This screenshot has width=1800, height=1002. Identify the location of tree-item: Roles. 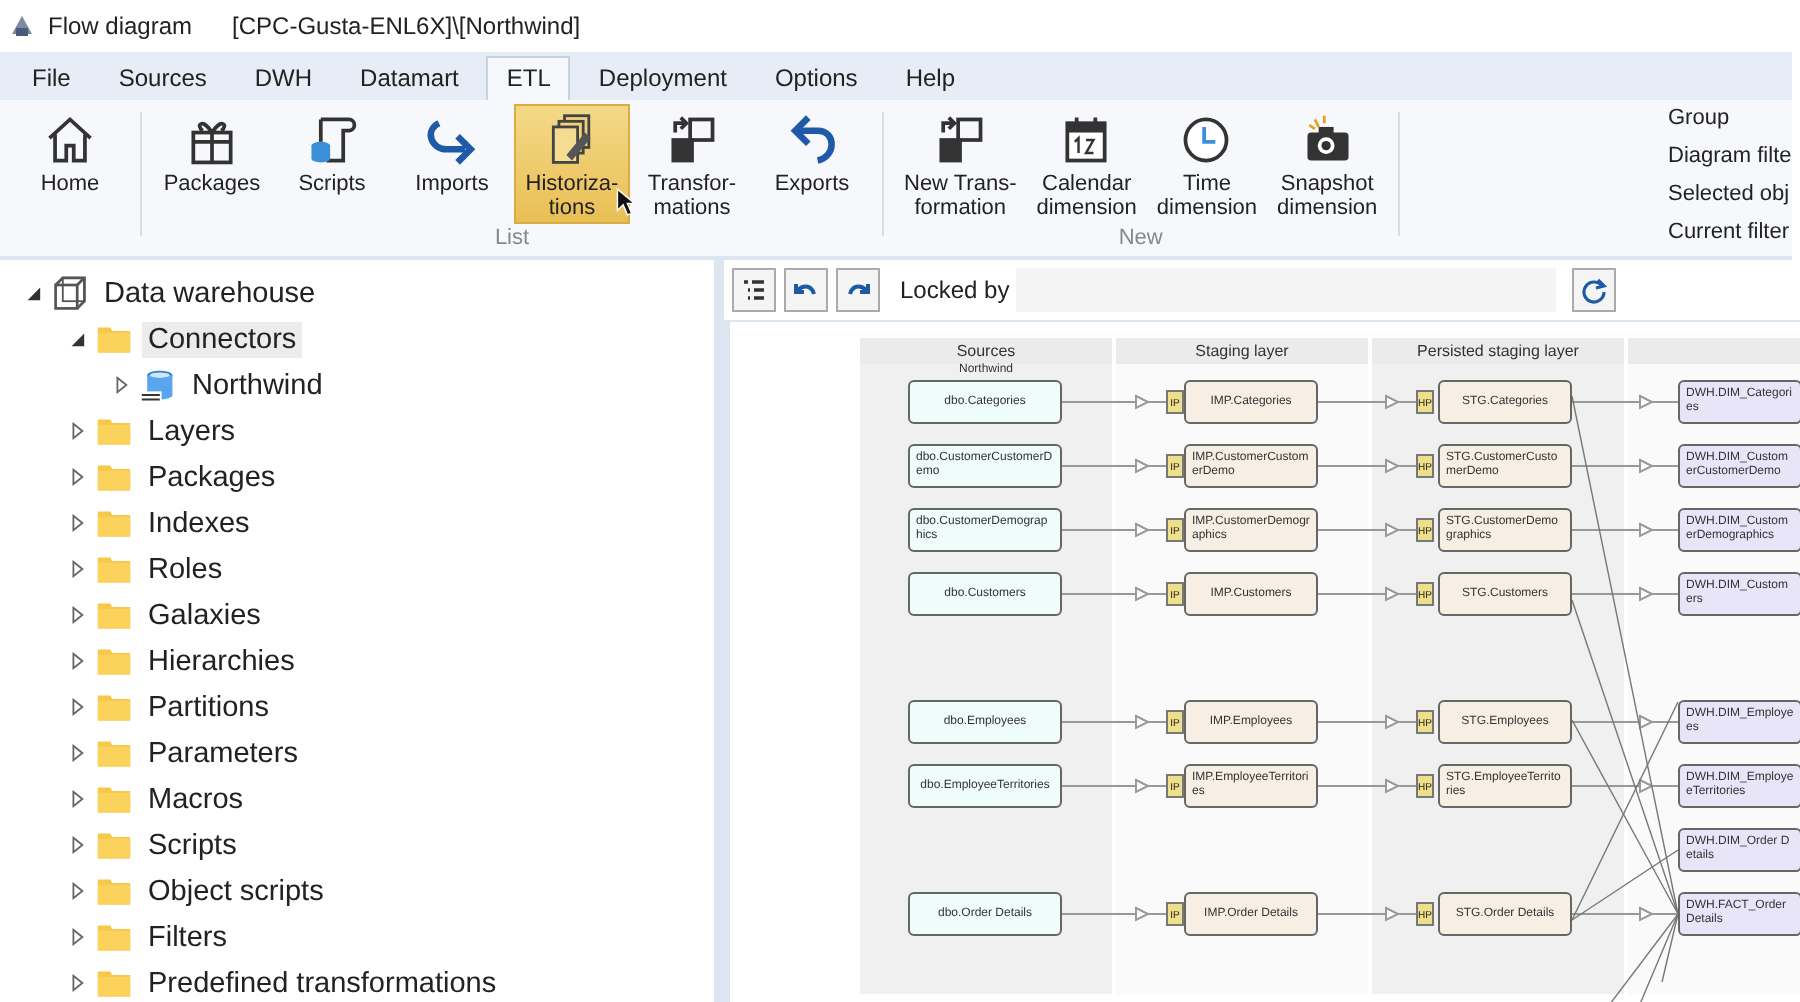
(185, 569).